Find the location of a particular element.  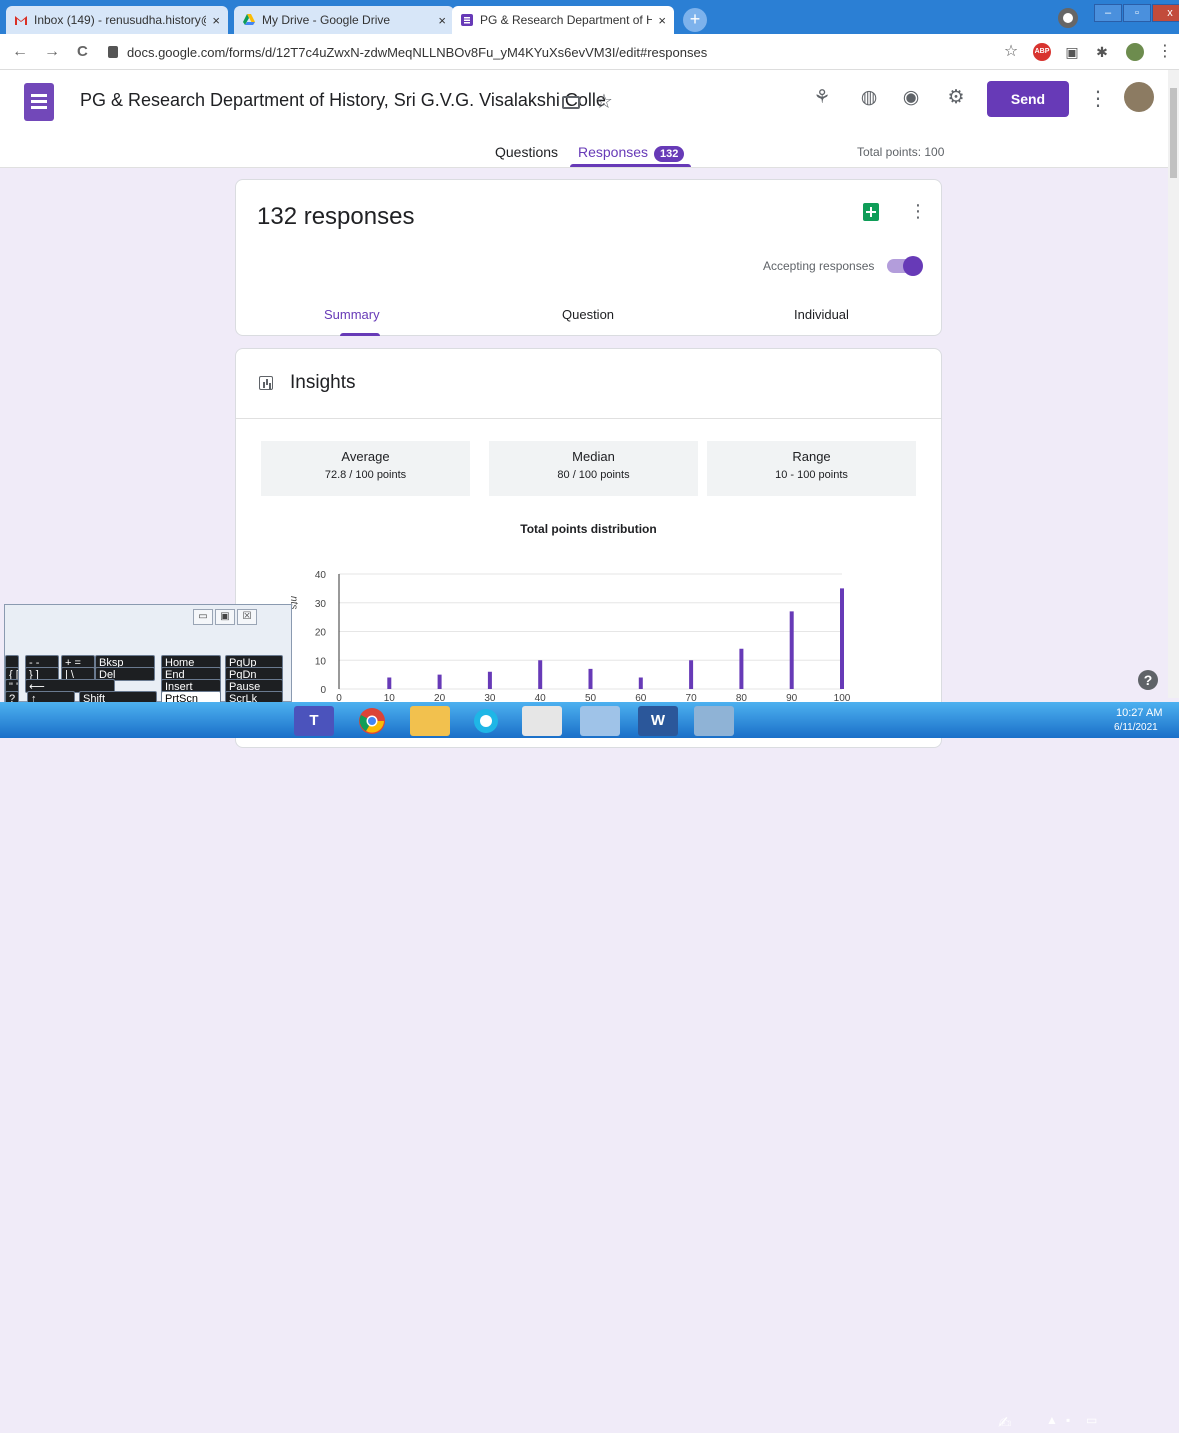

help-icon: ? is located at coordinates (1148, 680).